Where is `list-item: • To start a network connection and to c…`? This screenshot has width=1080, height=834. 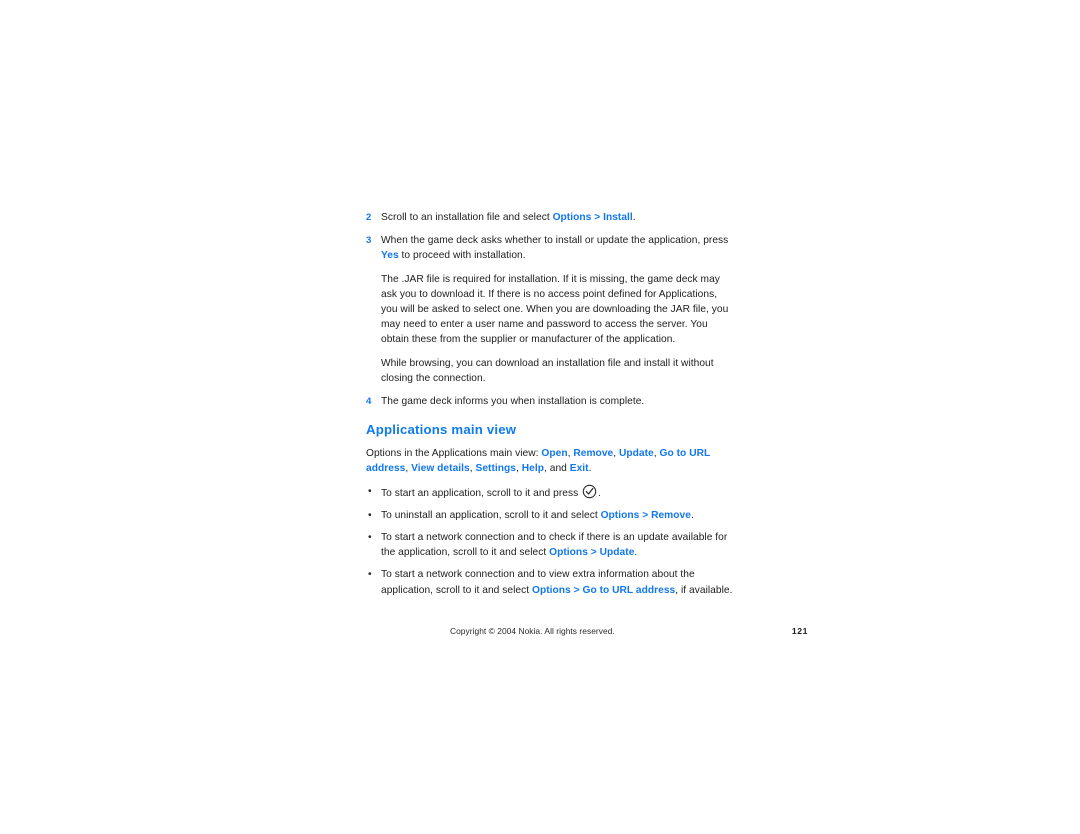 list-item: • To start a network connection and to c… is located at coordinates (550, 545).